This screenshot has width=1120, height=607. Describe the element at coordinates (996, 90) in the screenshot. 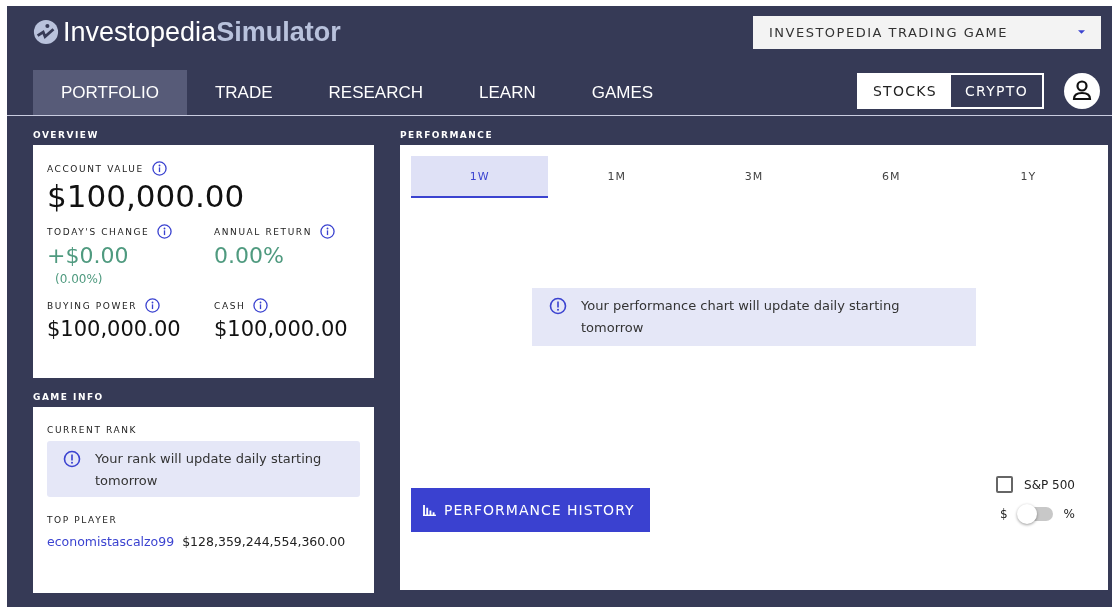

I see `asset-tab: CRYPTO` at that location.